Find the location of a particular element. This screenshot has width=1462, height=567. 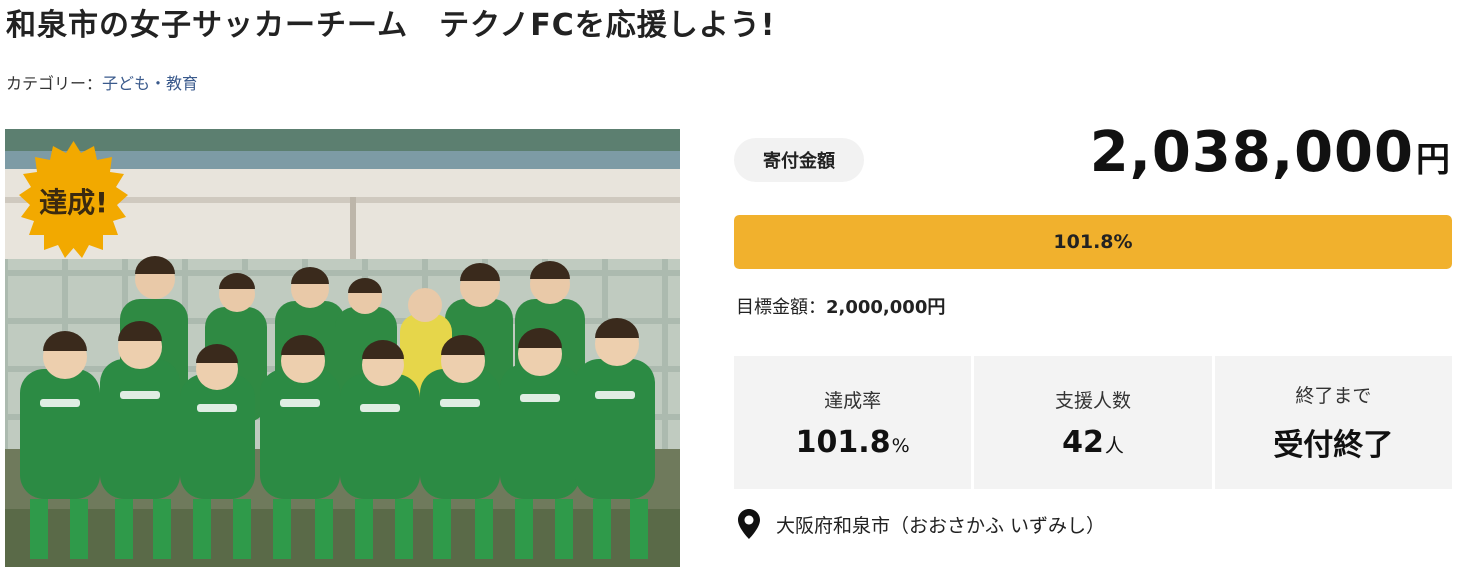

stat-supporters: 支援人数 42人 is located at coordinates (1093, 422).